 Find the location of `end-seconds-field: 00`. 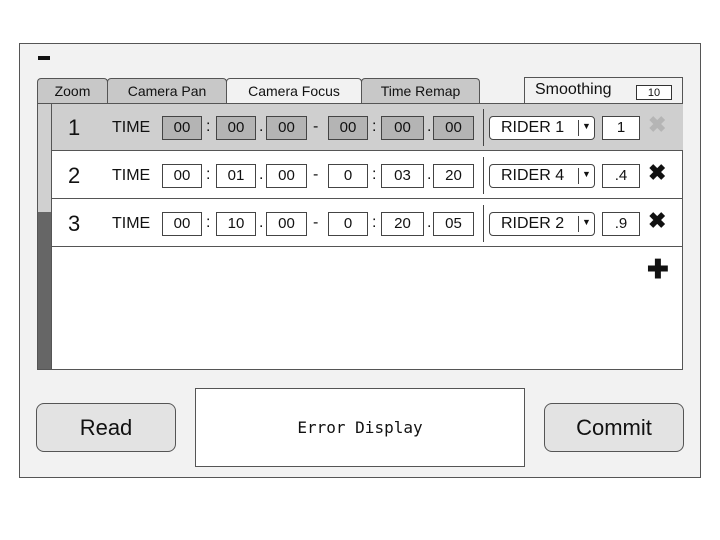

end-seconds-field: 00 is located at coordinates (402, 128).